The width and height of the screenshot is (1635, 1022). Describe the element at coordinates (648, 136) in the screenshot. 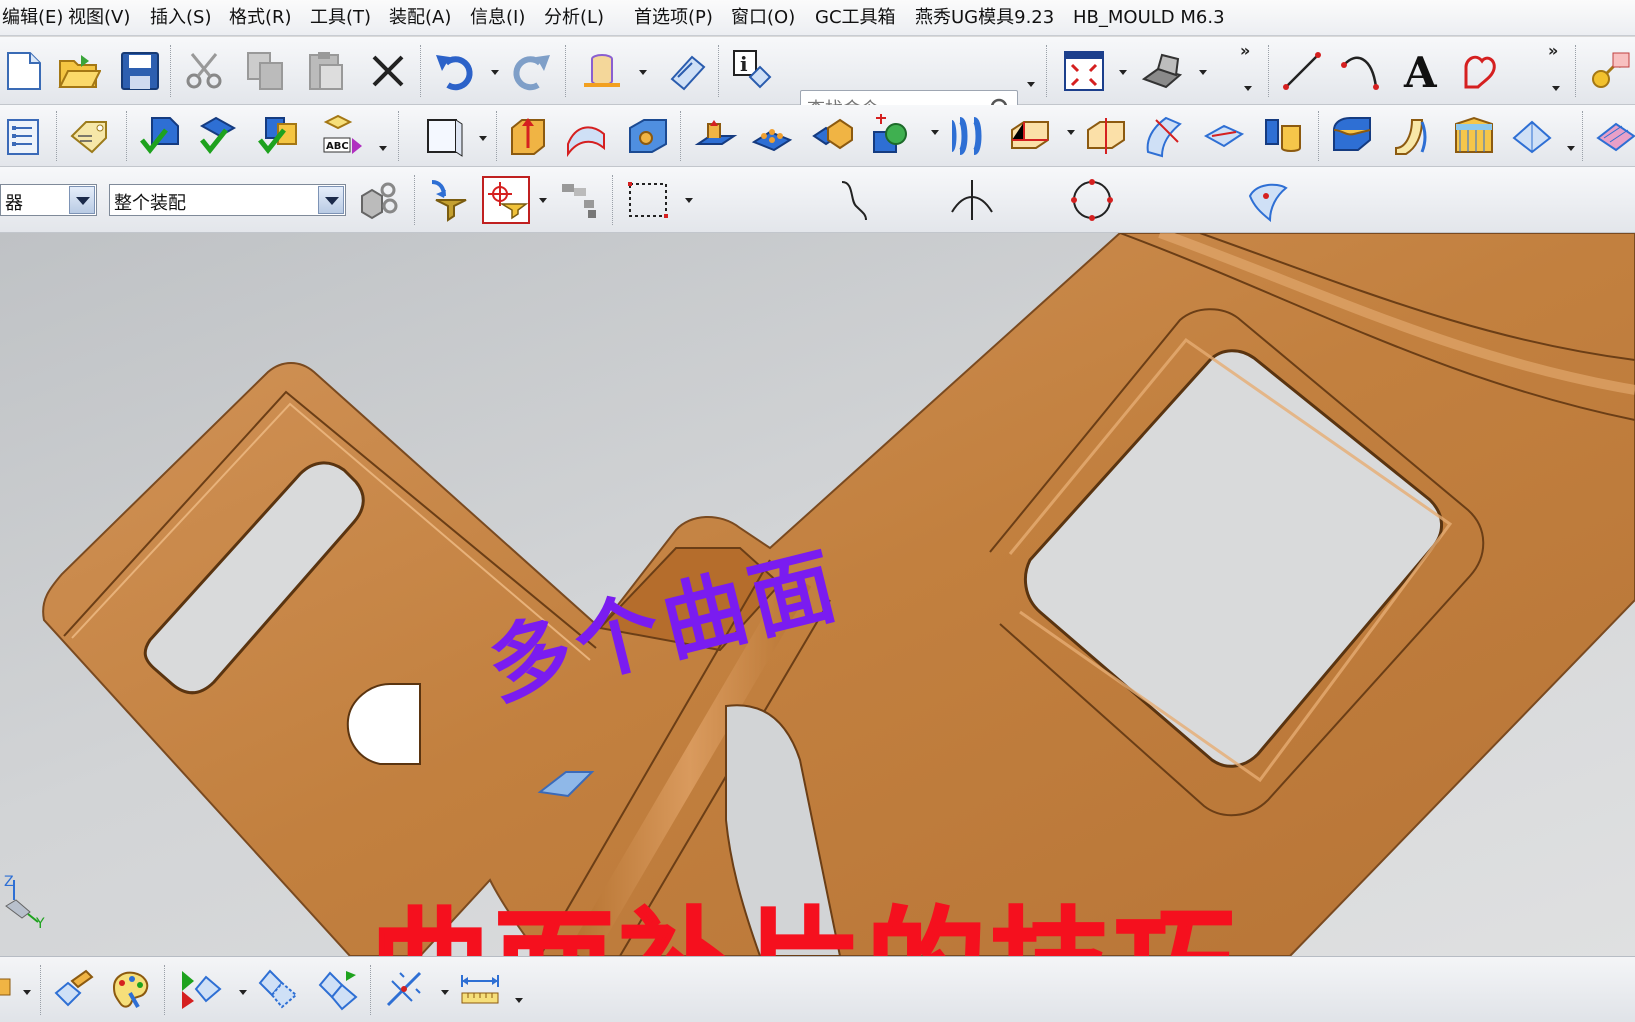

I see `hole-block-icon` at that location.